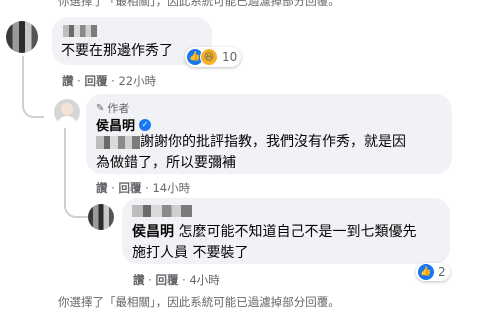  What do you see at coordinates (153, 232) in the screenshot?
I see `mention-link: 侯昌明` at bounding box center [153, 232].